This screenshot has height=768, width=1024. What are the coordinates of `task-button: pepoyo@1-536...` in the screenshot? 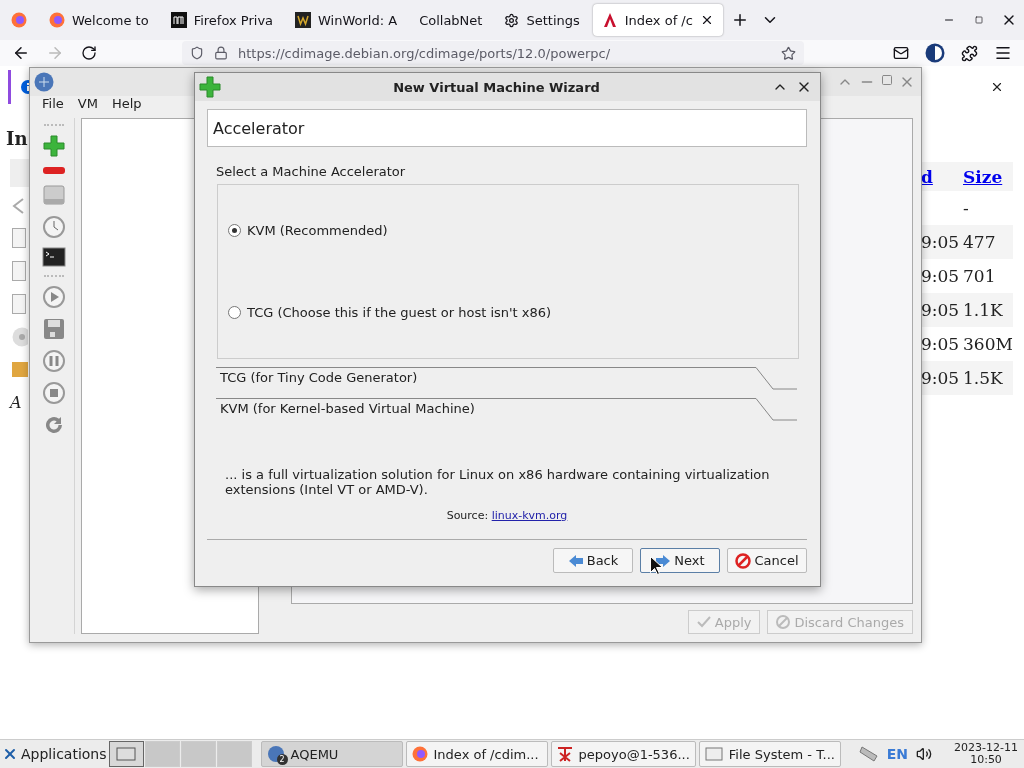 It's located at (623, 754).